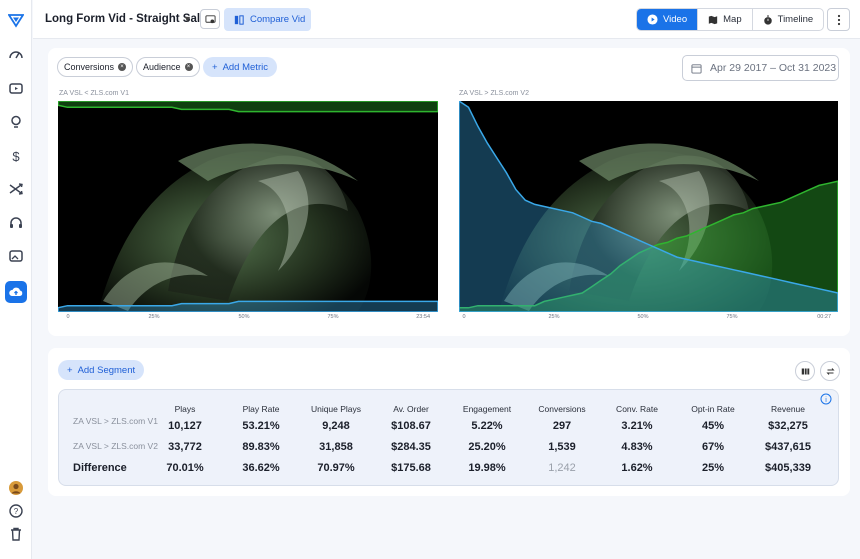 The width and height of the screenshot is (860, 559). I want to click on tick-label: 50%, so click(244, 317).